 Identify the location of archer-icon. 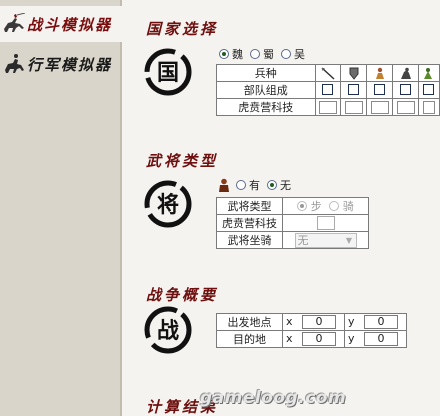
(379, 73).